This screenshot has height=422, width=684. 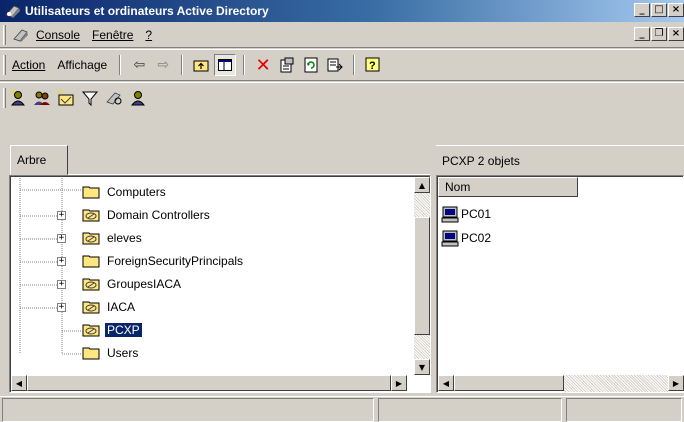 I want to click on tree-item-label: ForeignSecurityPrincipals, so click(x=175, y=261).